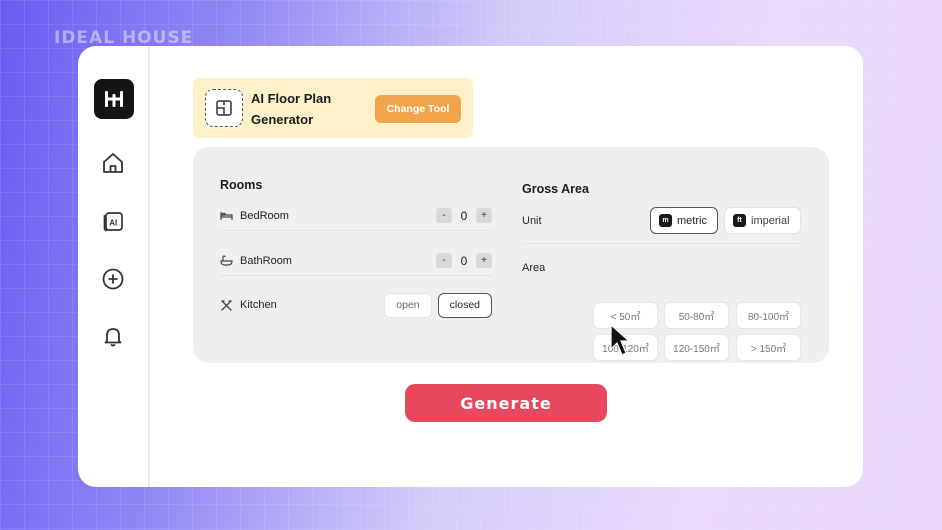 The width and height of the screenshot is (942, 530). I want to click on unit-metric-label: metric, so click(692, 220).